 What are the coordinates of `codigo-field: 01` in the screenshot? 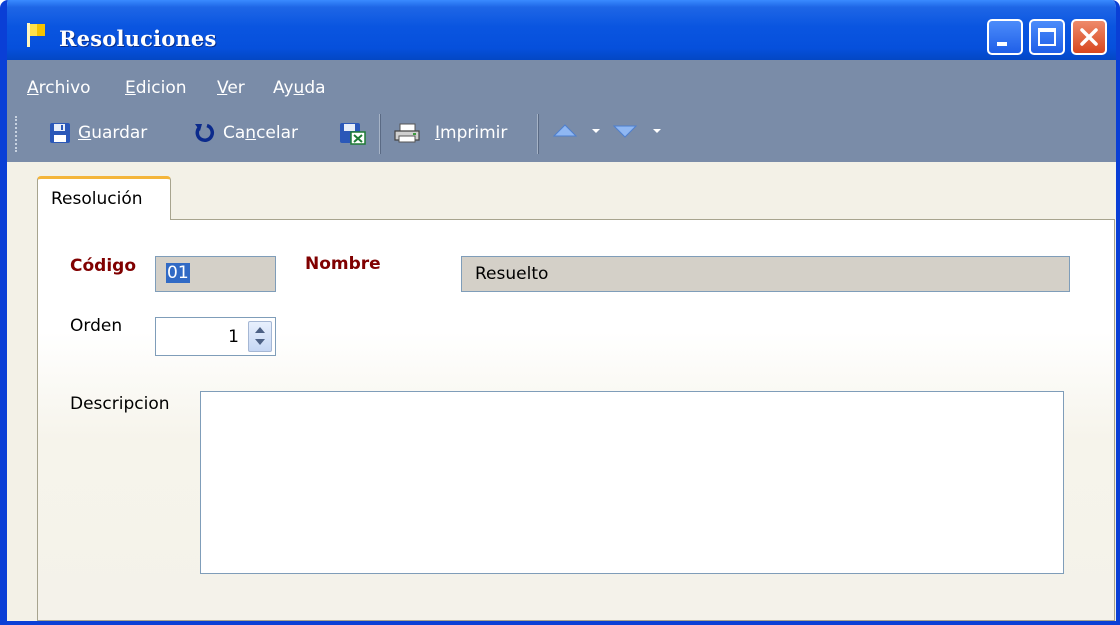 It's located at (215, 274).